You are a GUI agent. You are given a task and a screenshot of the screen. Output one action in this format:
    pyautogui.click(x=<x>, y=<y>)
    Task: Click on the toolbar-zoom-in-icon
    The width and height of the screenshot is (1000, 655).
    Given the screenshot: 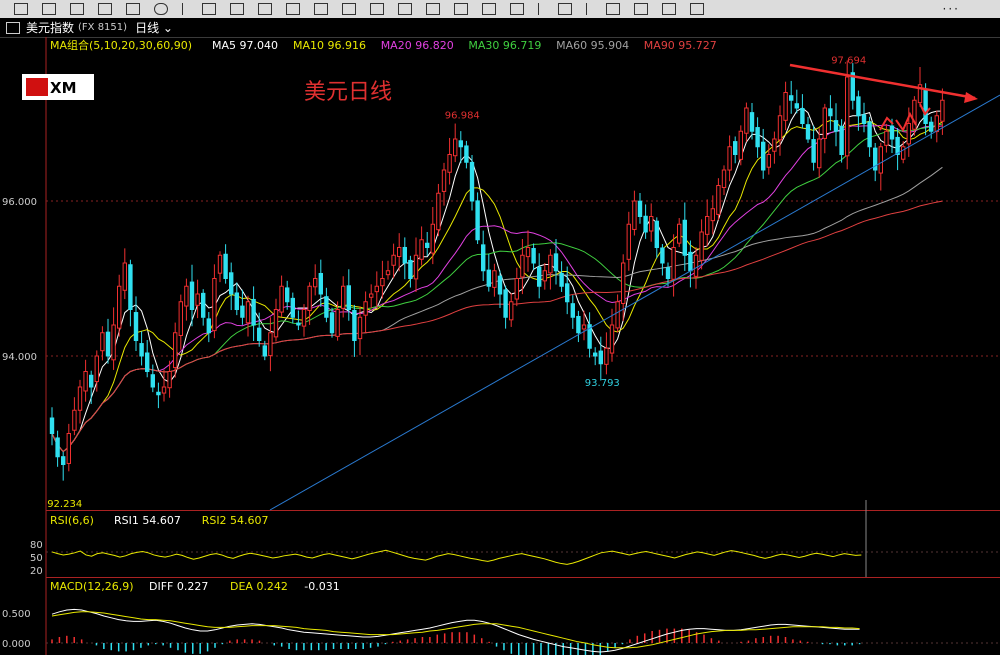 What is the action you would take?
    pyautogui.click(x=405, y=9)
    